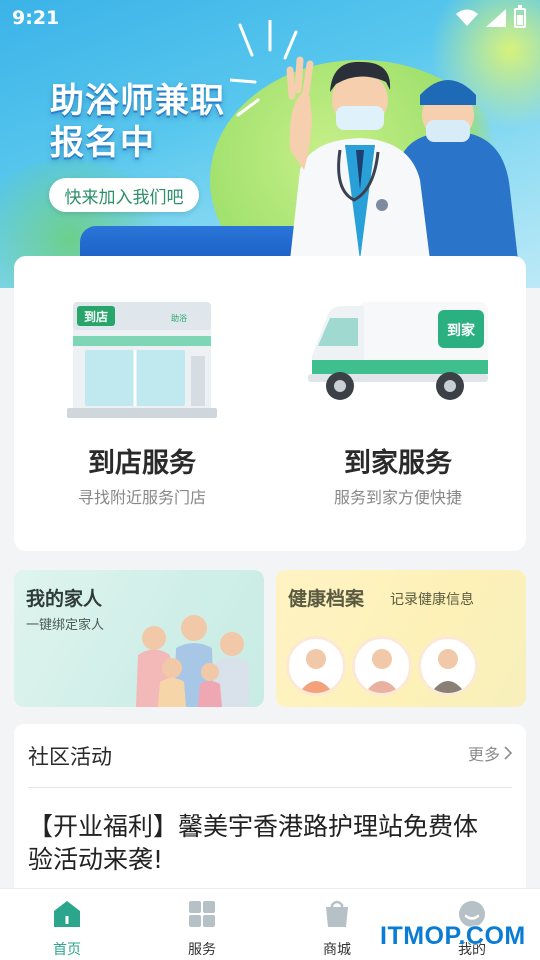 The image size is (540, 960). I want to click on banner-title-line: 助浴师兼职, so click(137, 101).